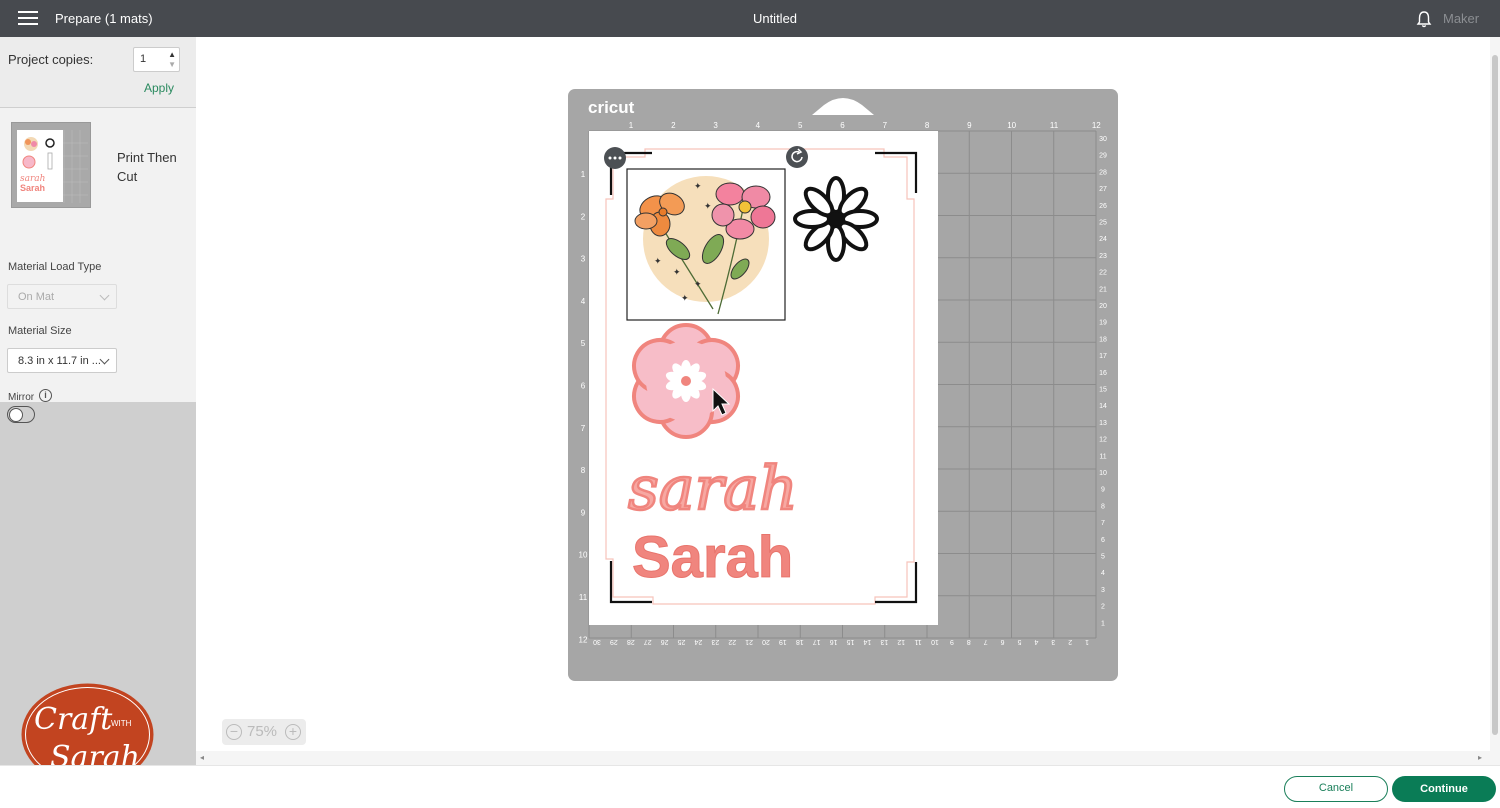 The height and width of the screenshot is (808, 1500). I want to click on ruler-left-label: 5, so click(583, 343).